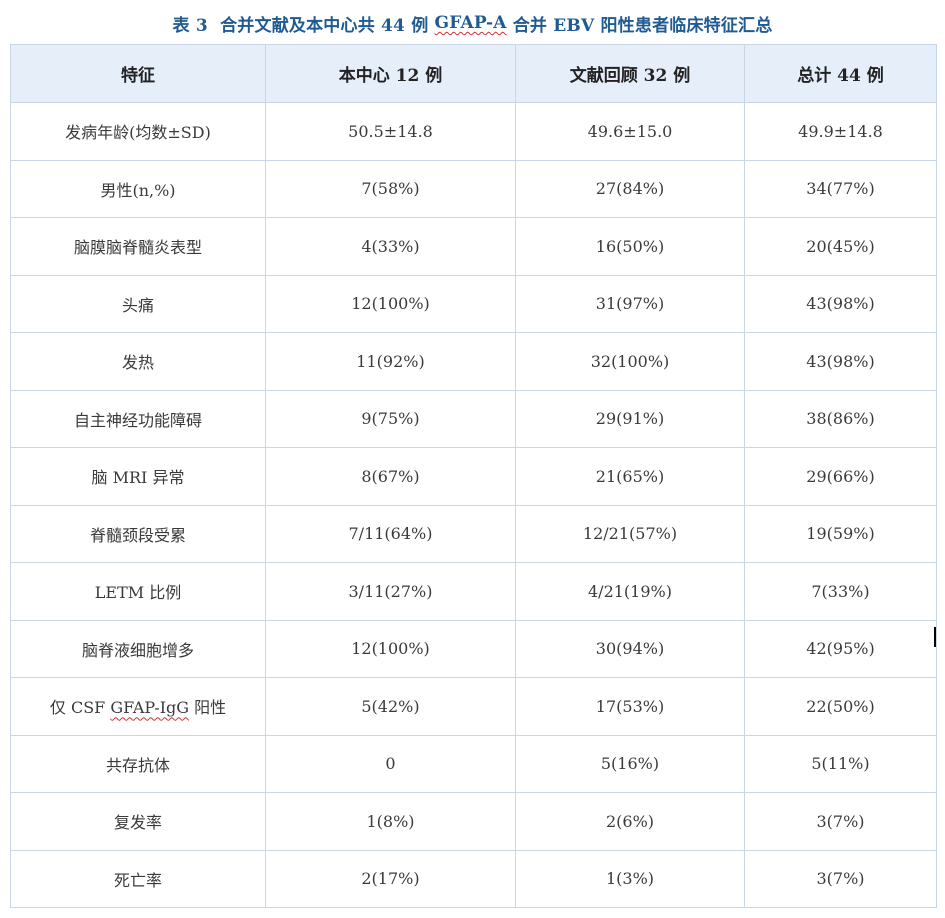  I want to click on table-header-row: 特征 本中心 12 例 文献回顾 32 例 总计 44 例, so click(473, 73).